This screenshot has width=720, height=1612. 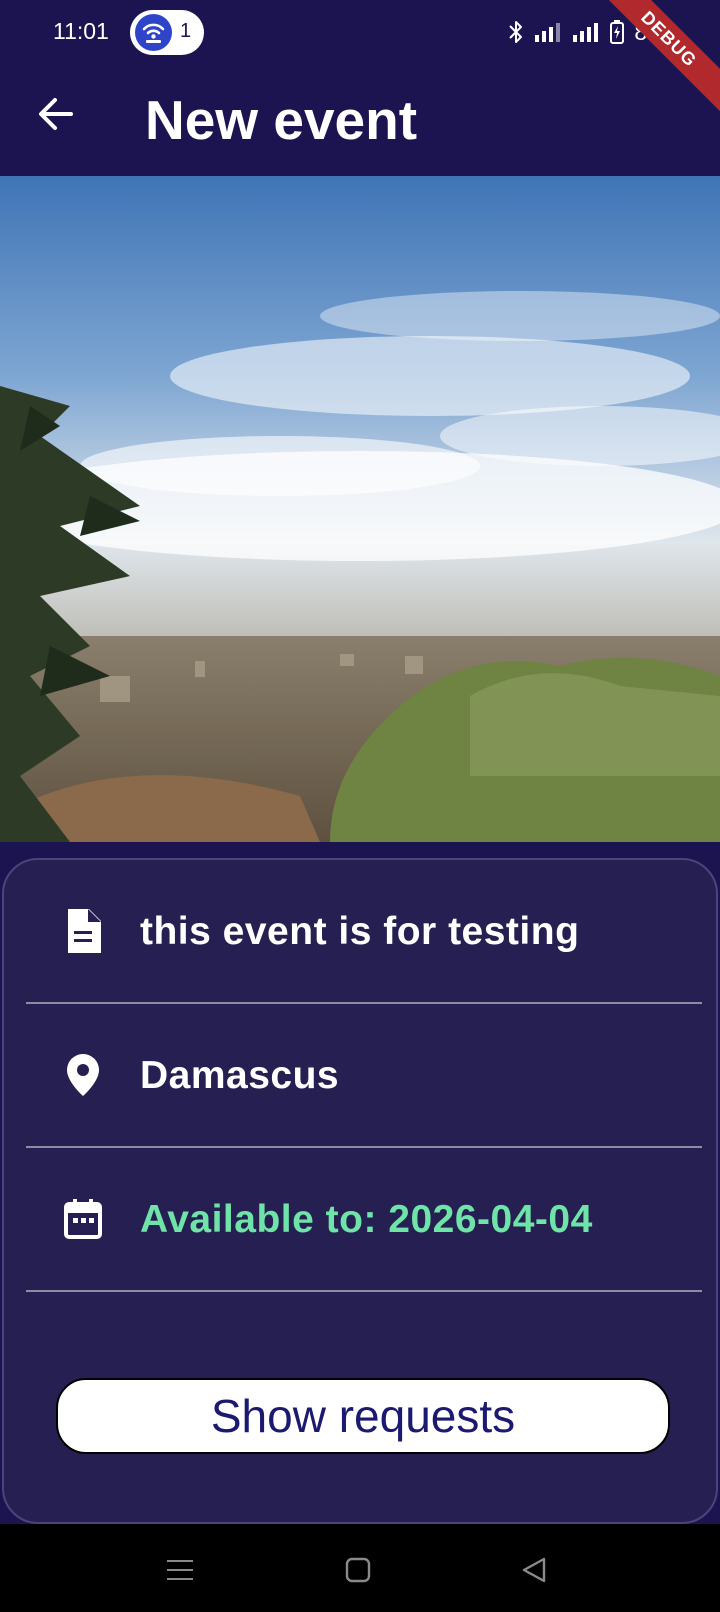 What do you see at coordinates (617, 32) in the screenshot?
I see `battery-icon` at bounding box center [617, 32].